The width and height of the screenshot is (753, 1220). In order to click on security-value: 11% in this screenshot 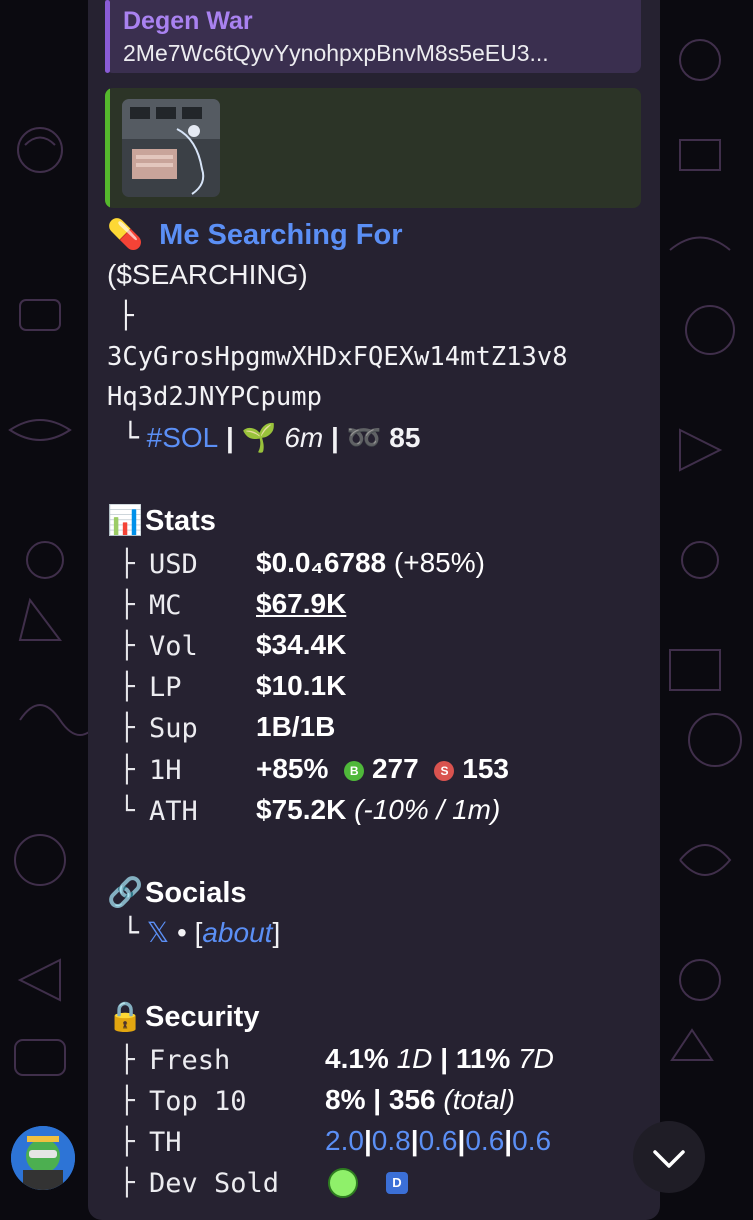, I will do `click(483, 1058)`.